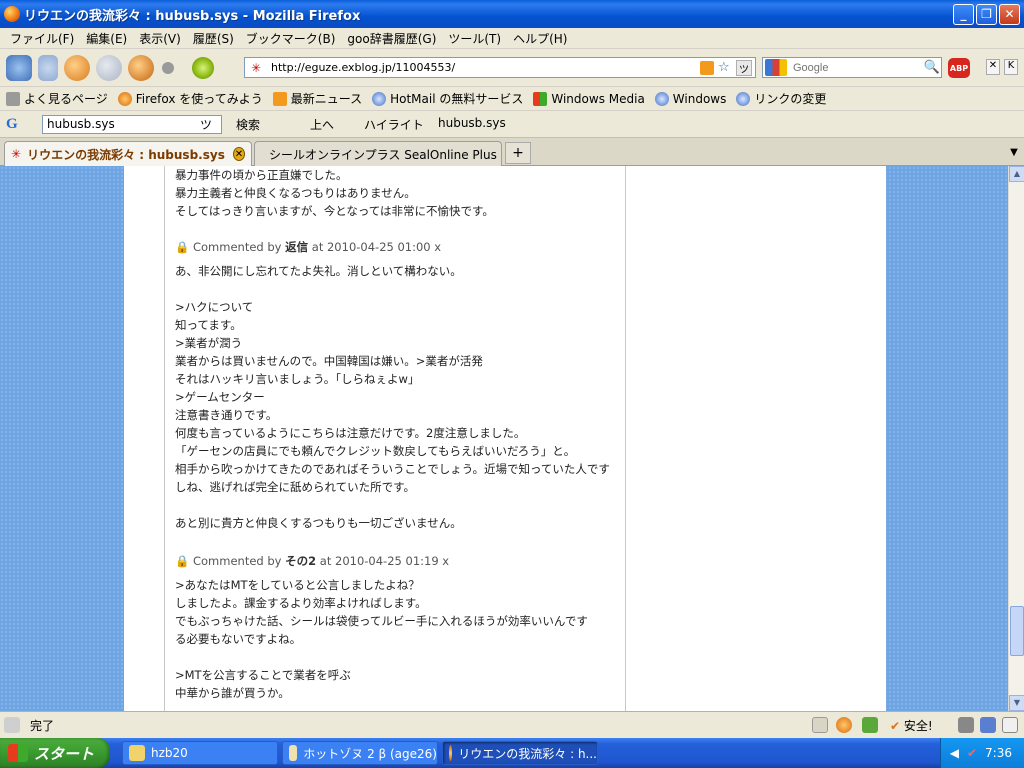 The image size is (1024, 768). I want to click on bookmark-item: リンクの変更, so click(781, 98).